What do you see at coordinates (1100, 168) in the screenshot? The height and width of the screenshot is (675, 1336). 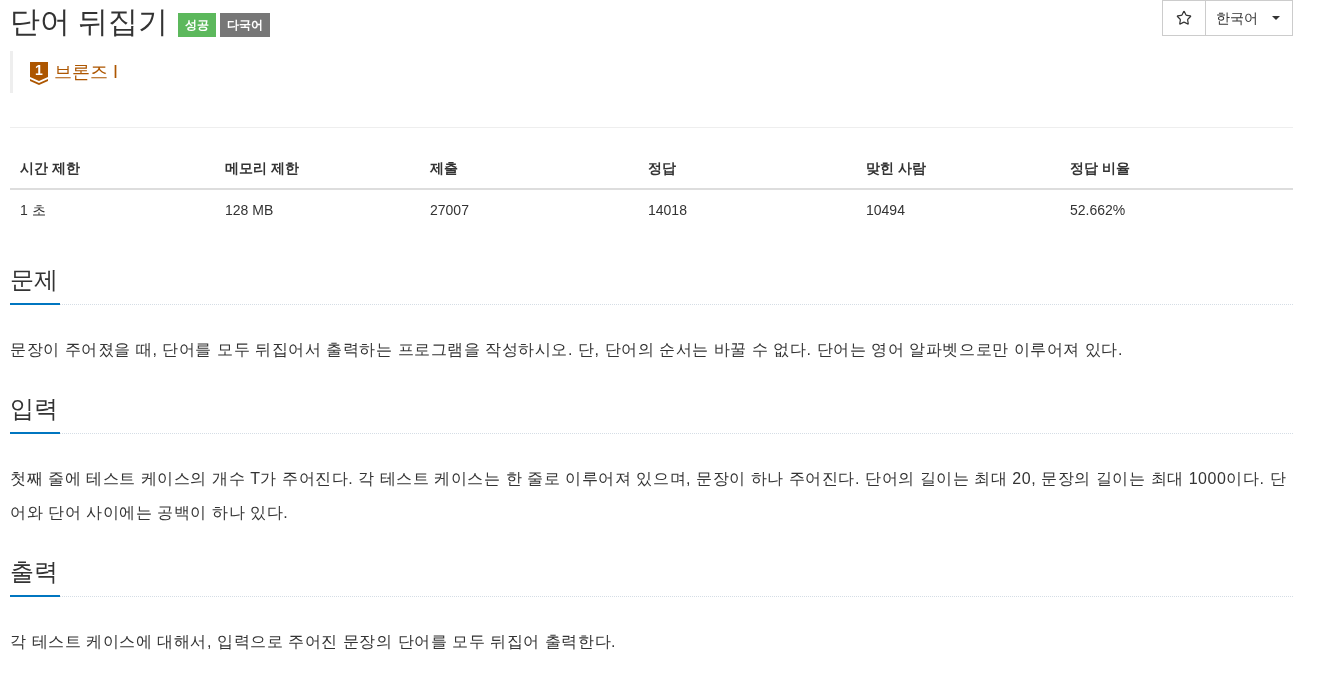 I see `column-header: 정답 비율` at bounding box center [1100, 168].